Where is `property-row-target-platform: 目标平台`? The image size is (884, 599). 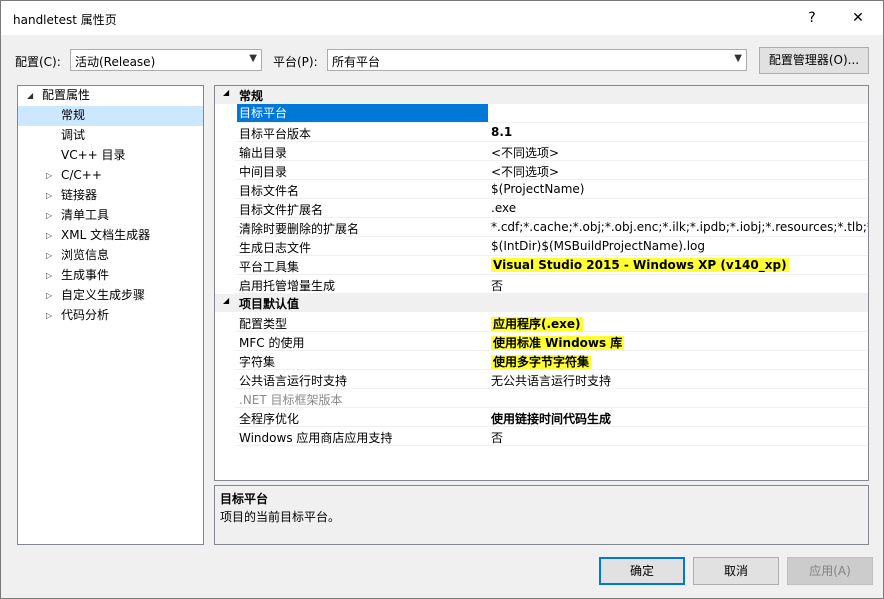 property-row-target-platform: 目标平台 is located at coordinates (551, 113).